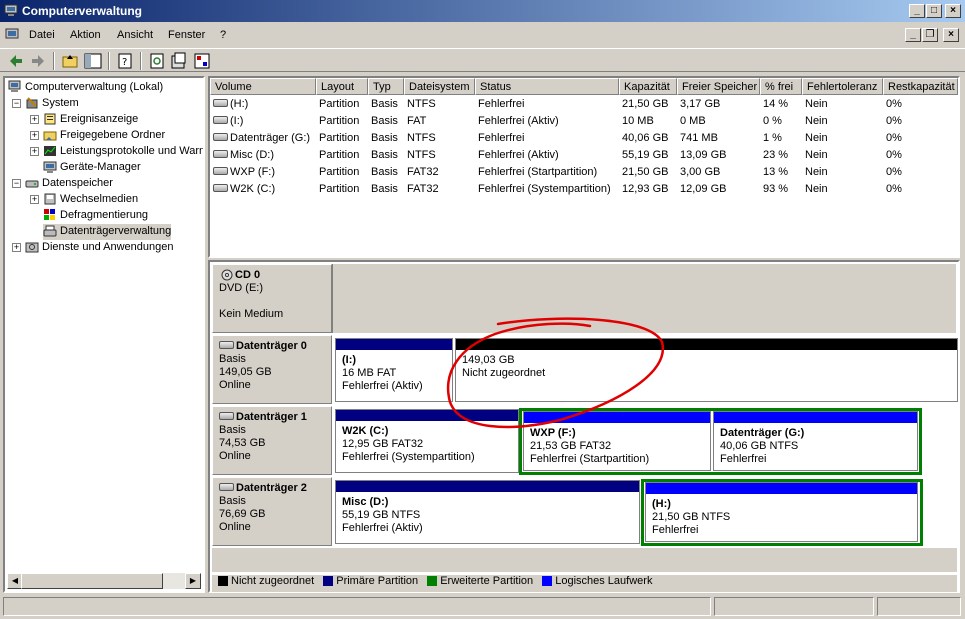 Image resolution: width=965 pixels, height=619 pixels. Describe the element at coordinates (16, 247) in the screenshot. I see `tree-expander-services: +` at that location.